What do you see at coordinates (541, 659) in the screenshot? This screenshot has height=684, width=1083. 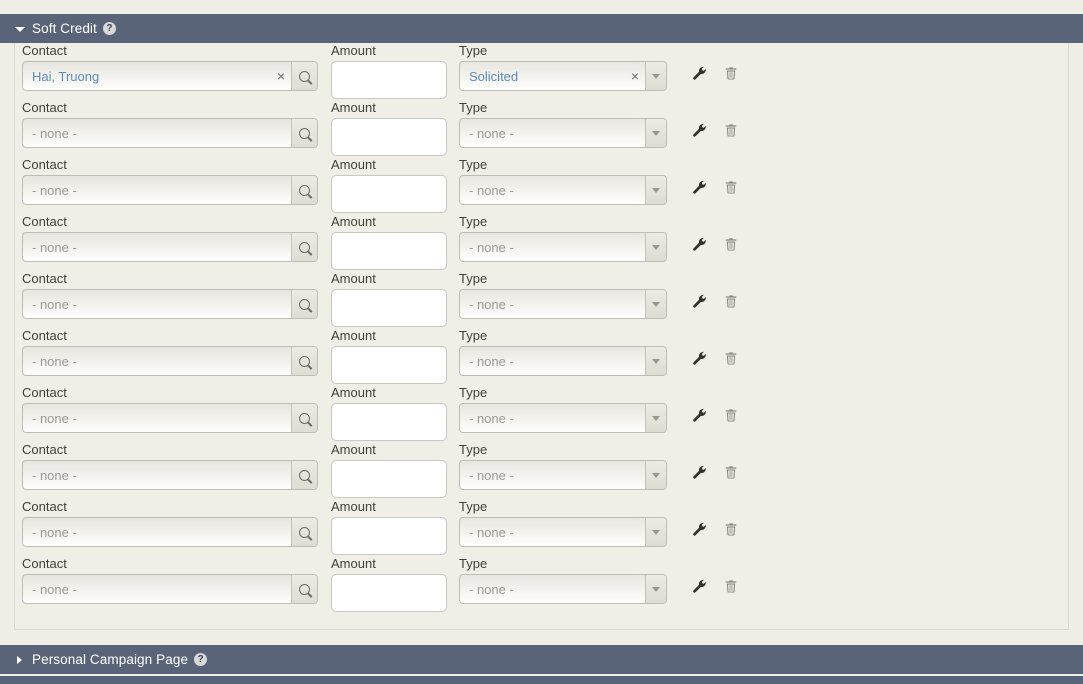 I see `section-header-personal-campaign-page: Personal Campaign Page ?` at bounding box center [541, 659].